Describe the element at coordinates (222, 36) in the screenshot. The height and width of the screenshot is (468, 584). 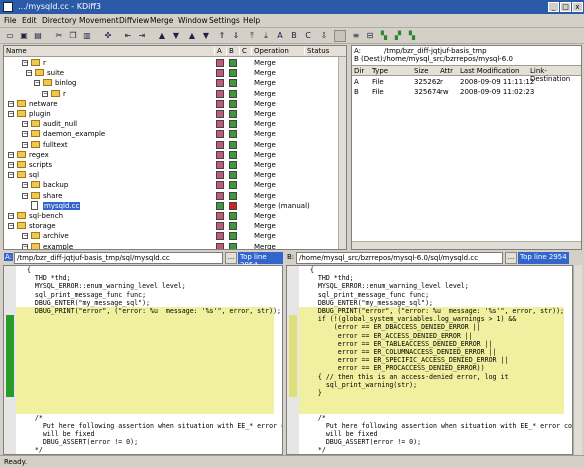
I see `prev-unsolved-icon: ⇑` at that location.